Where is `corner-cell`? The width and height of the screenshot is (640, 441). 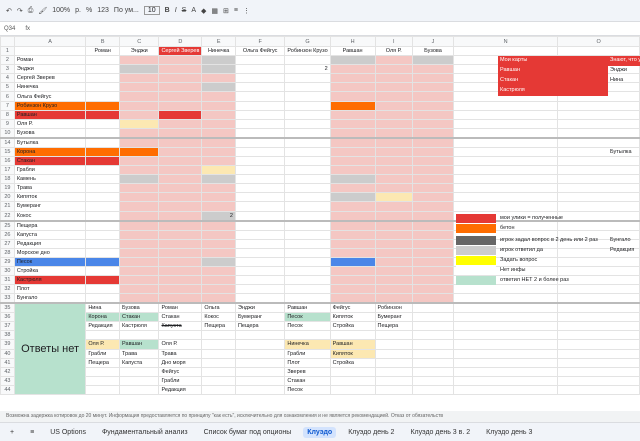
corner-cell is located at coordinates (7, 41).